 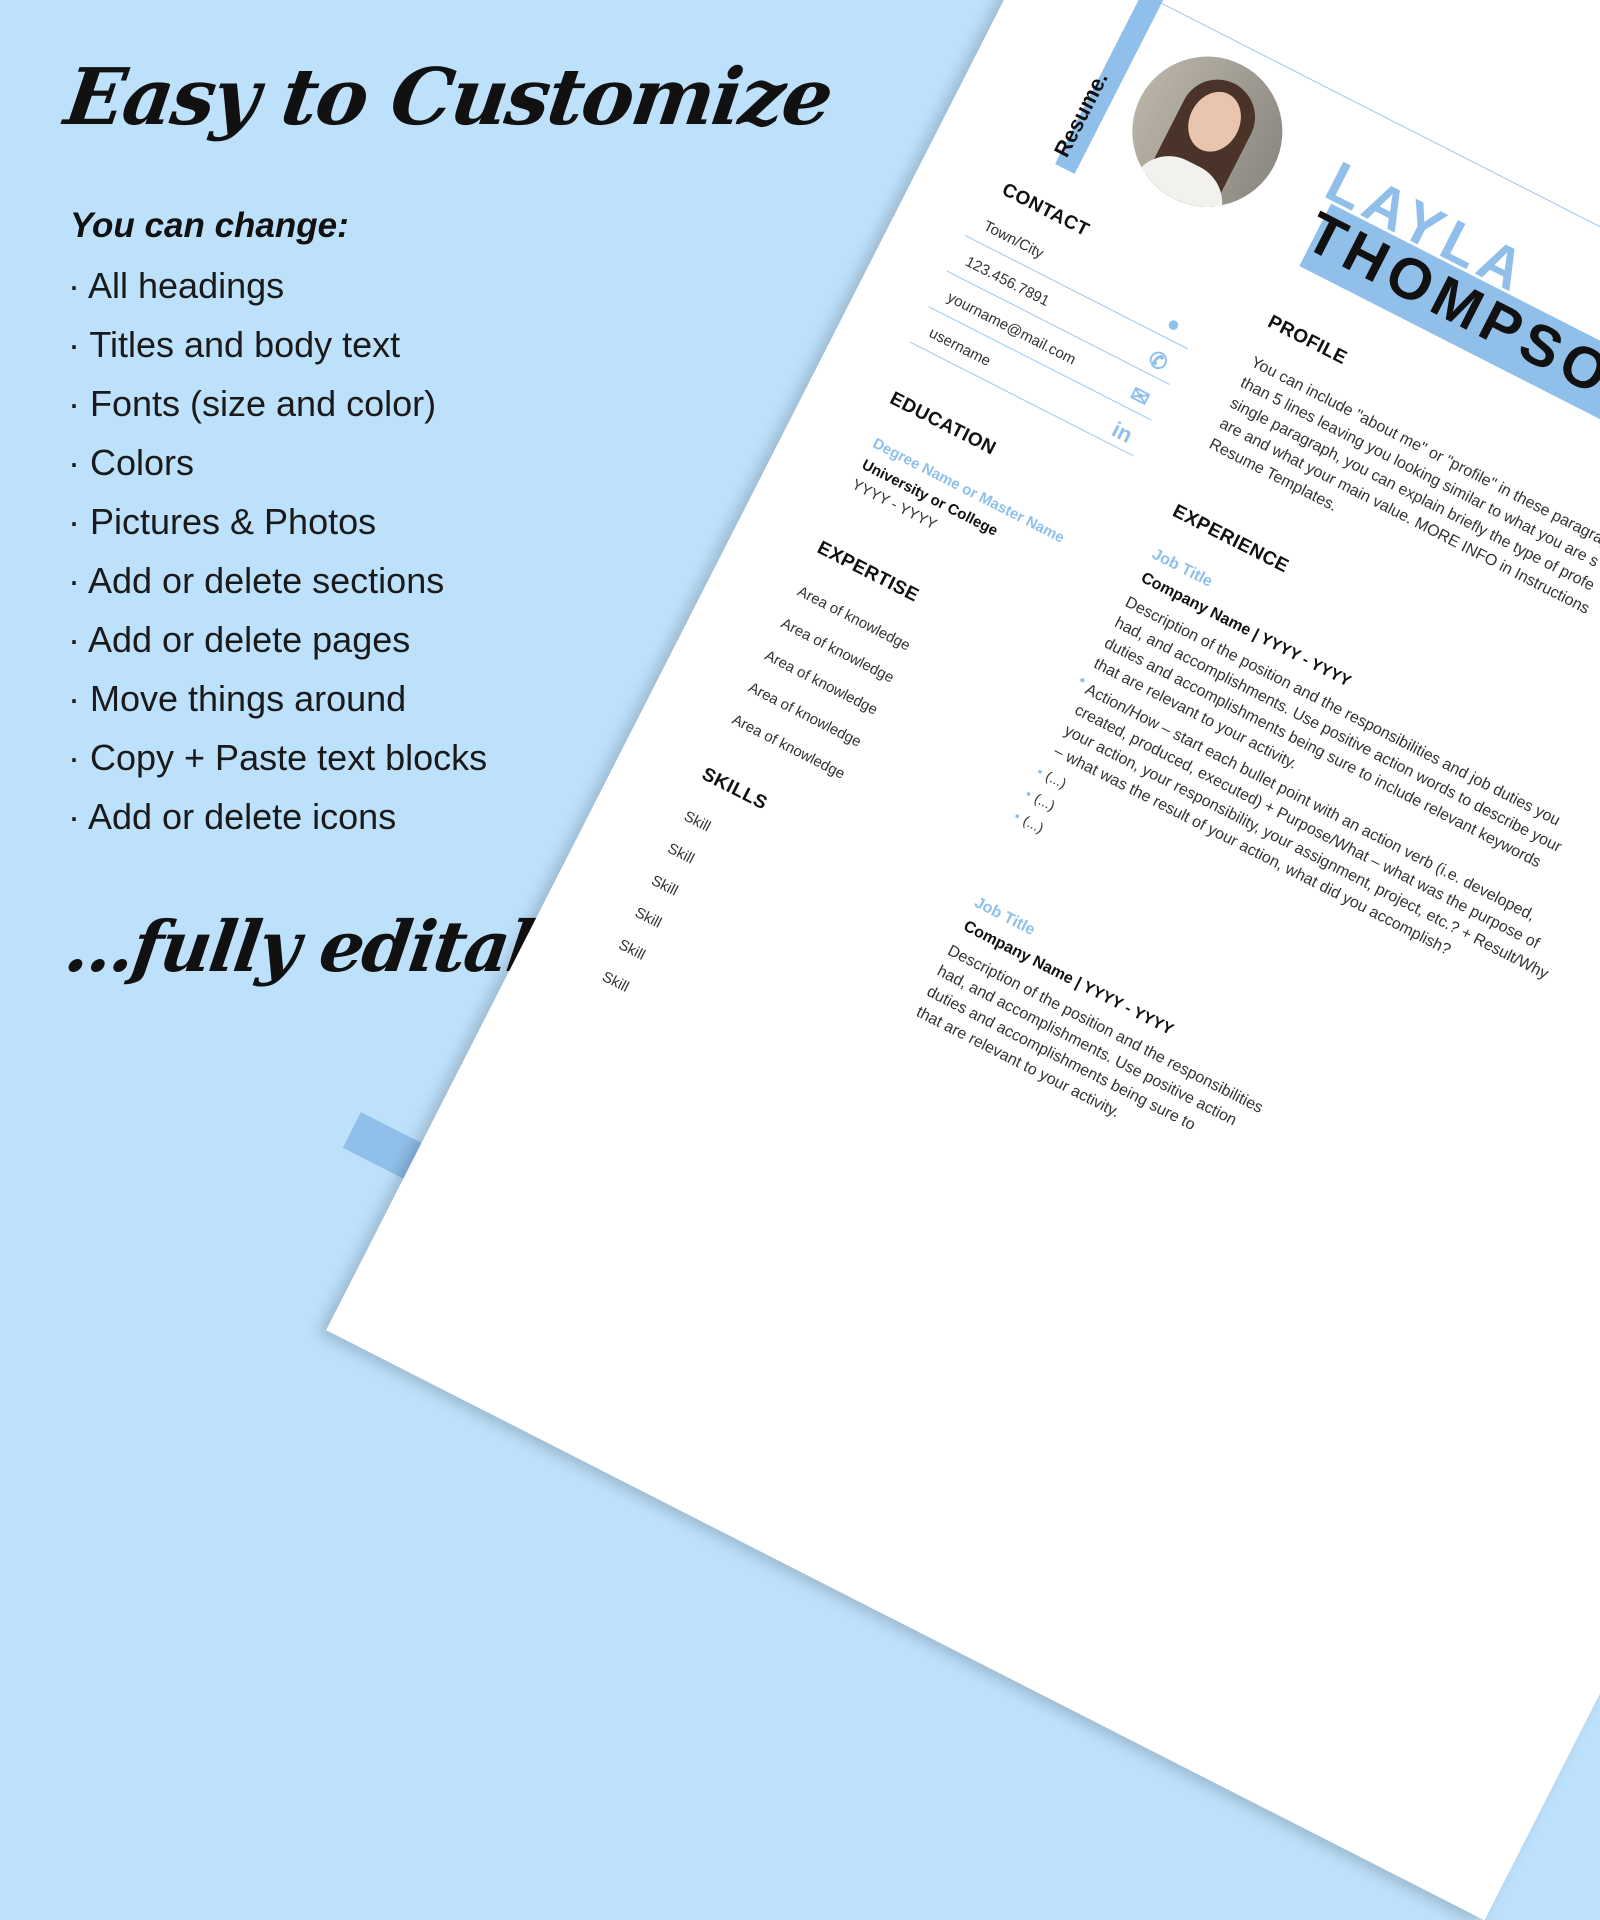 I want to click on feature-item: · Colors, so click(x=131, y=462).